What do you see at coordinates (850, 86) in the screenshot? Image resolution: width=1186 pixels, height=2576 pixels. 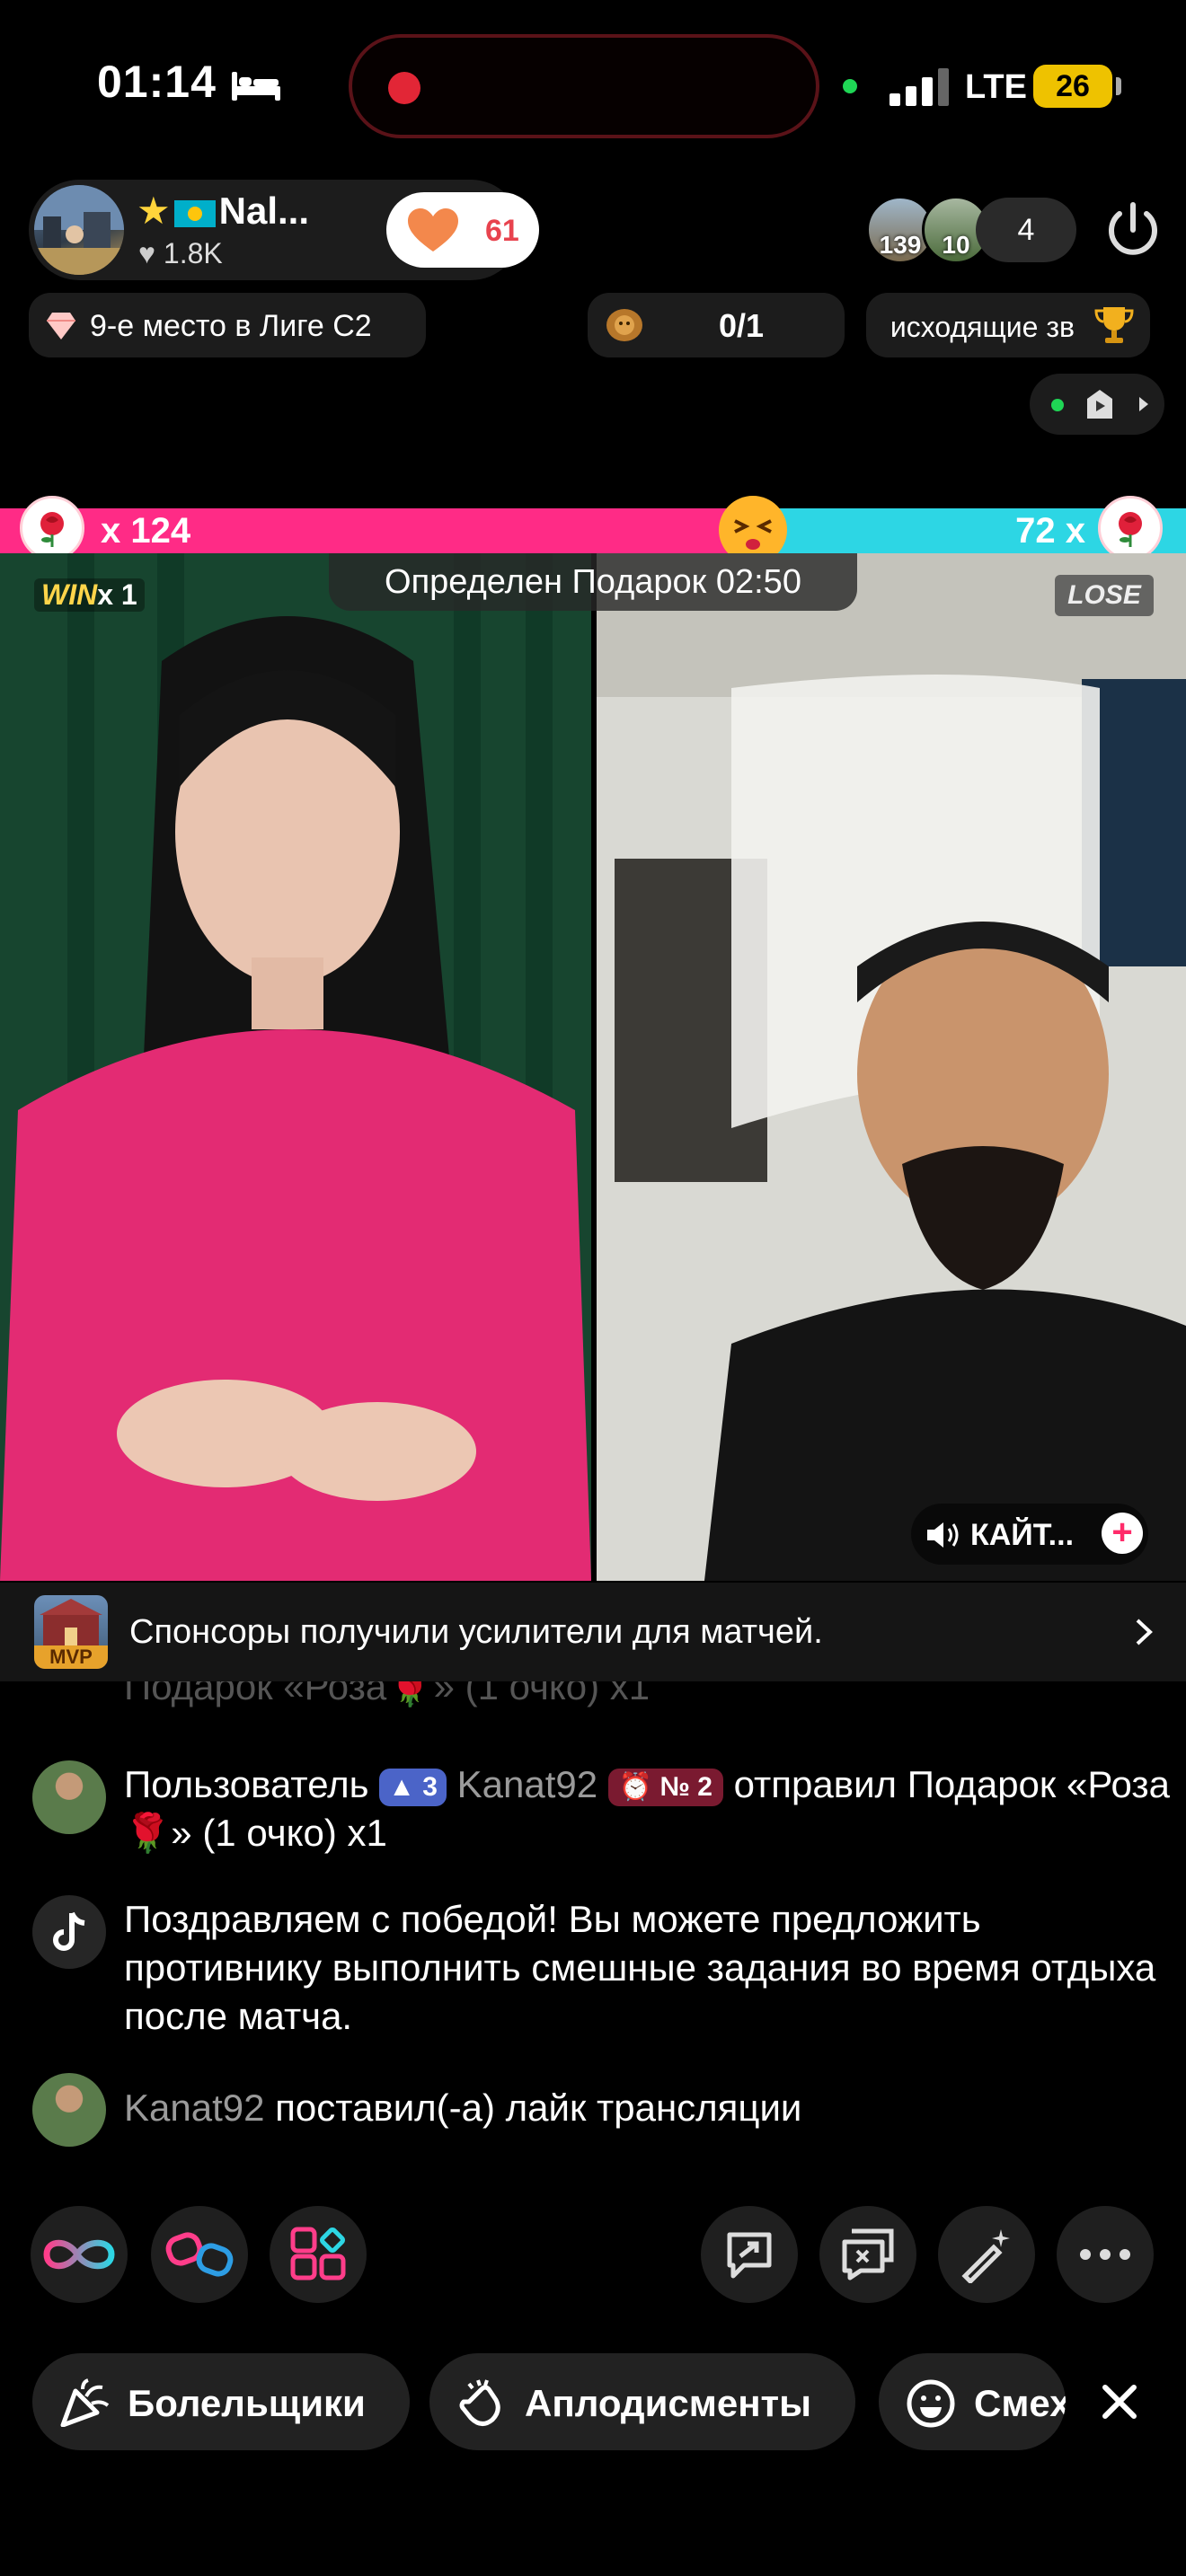 I see `camera-in-use-indicator` at bounding box center [850, 86].